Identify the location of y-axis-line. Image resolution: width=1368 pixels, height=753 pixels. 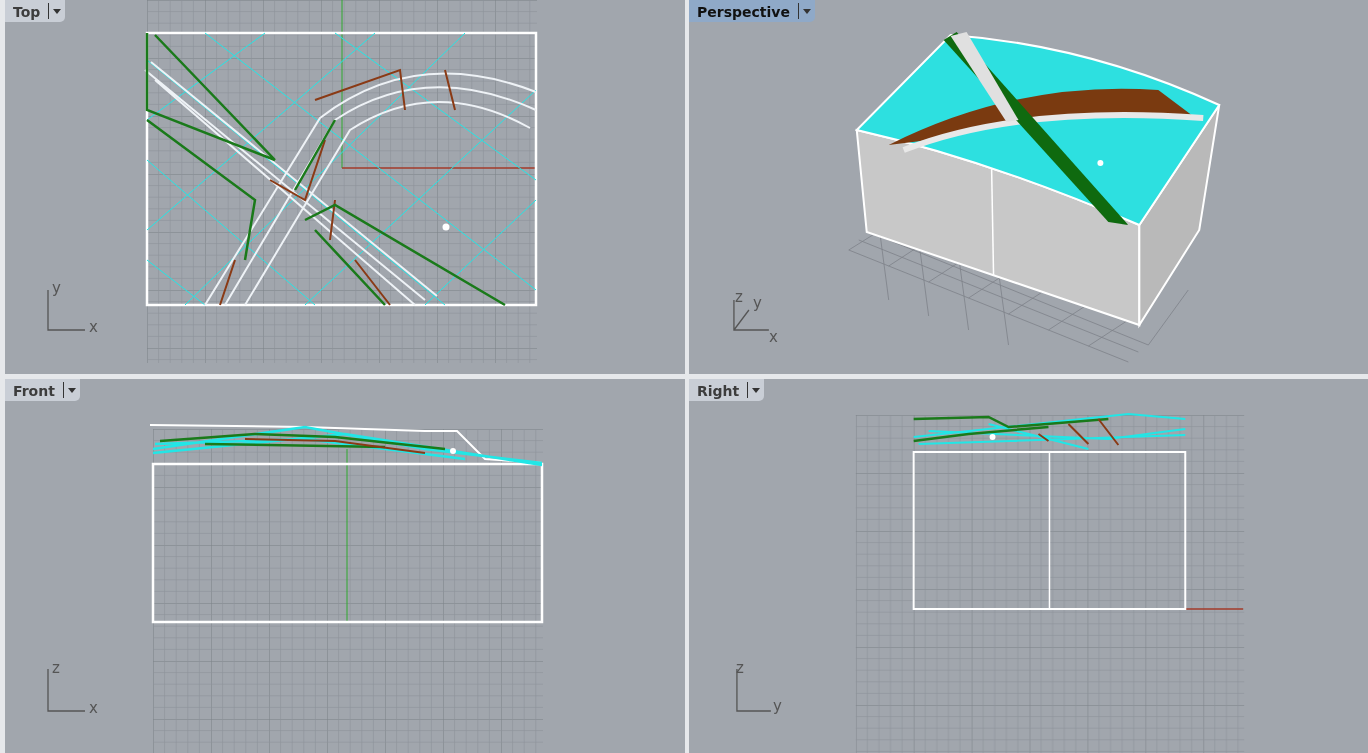
(1214, 609).